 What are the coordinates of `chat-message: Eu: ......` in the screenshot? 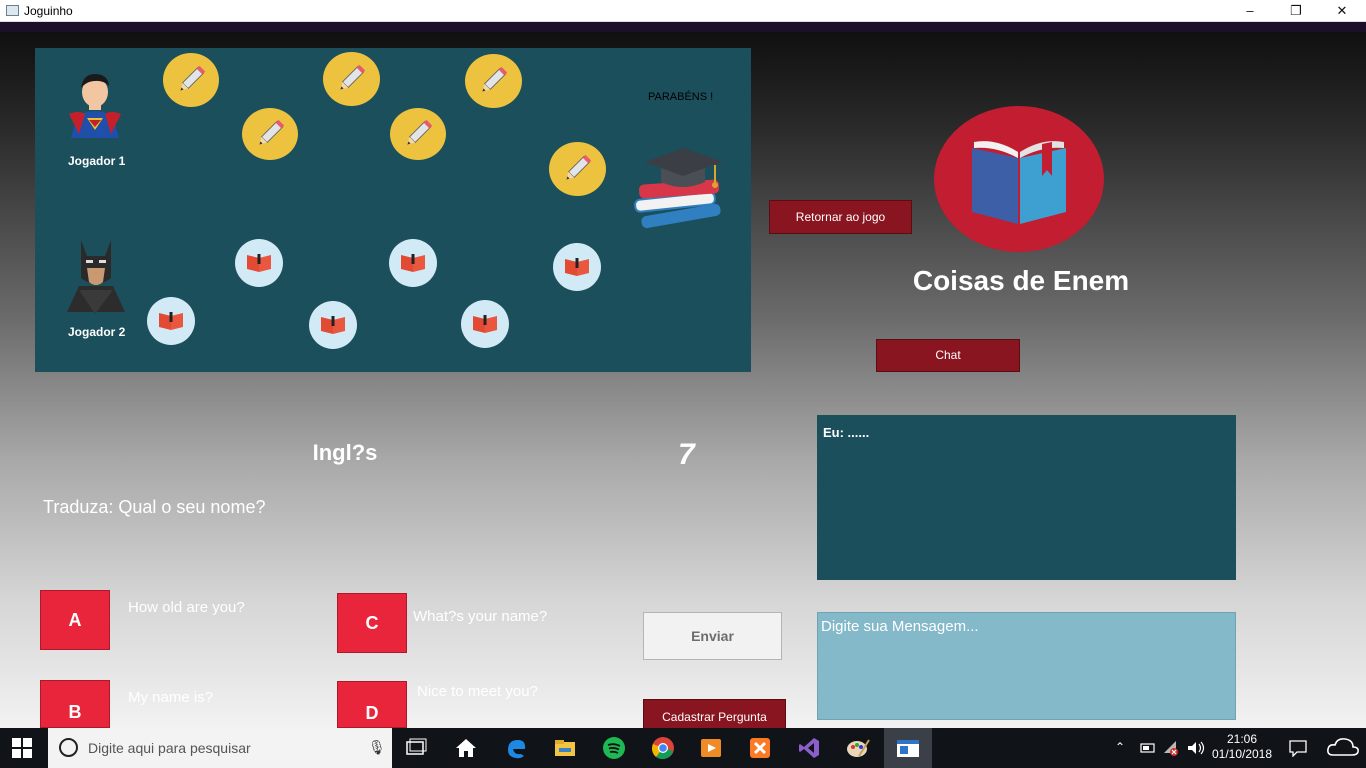 It's located at (846, 432).